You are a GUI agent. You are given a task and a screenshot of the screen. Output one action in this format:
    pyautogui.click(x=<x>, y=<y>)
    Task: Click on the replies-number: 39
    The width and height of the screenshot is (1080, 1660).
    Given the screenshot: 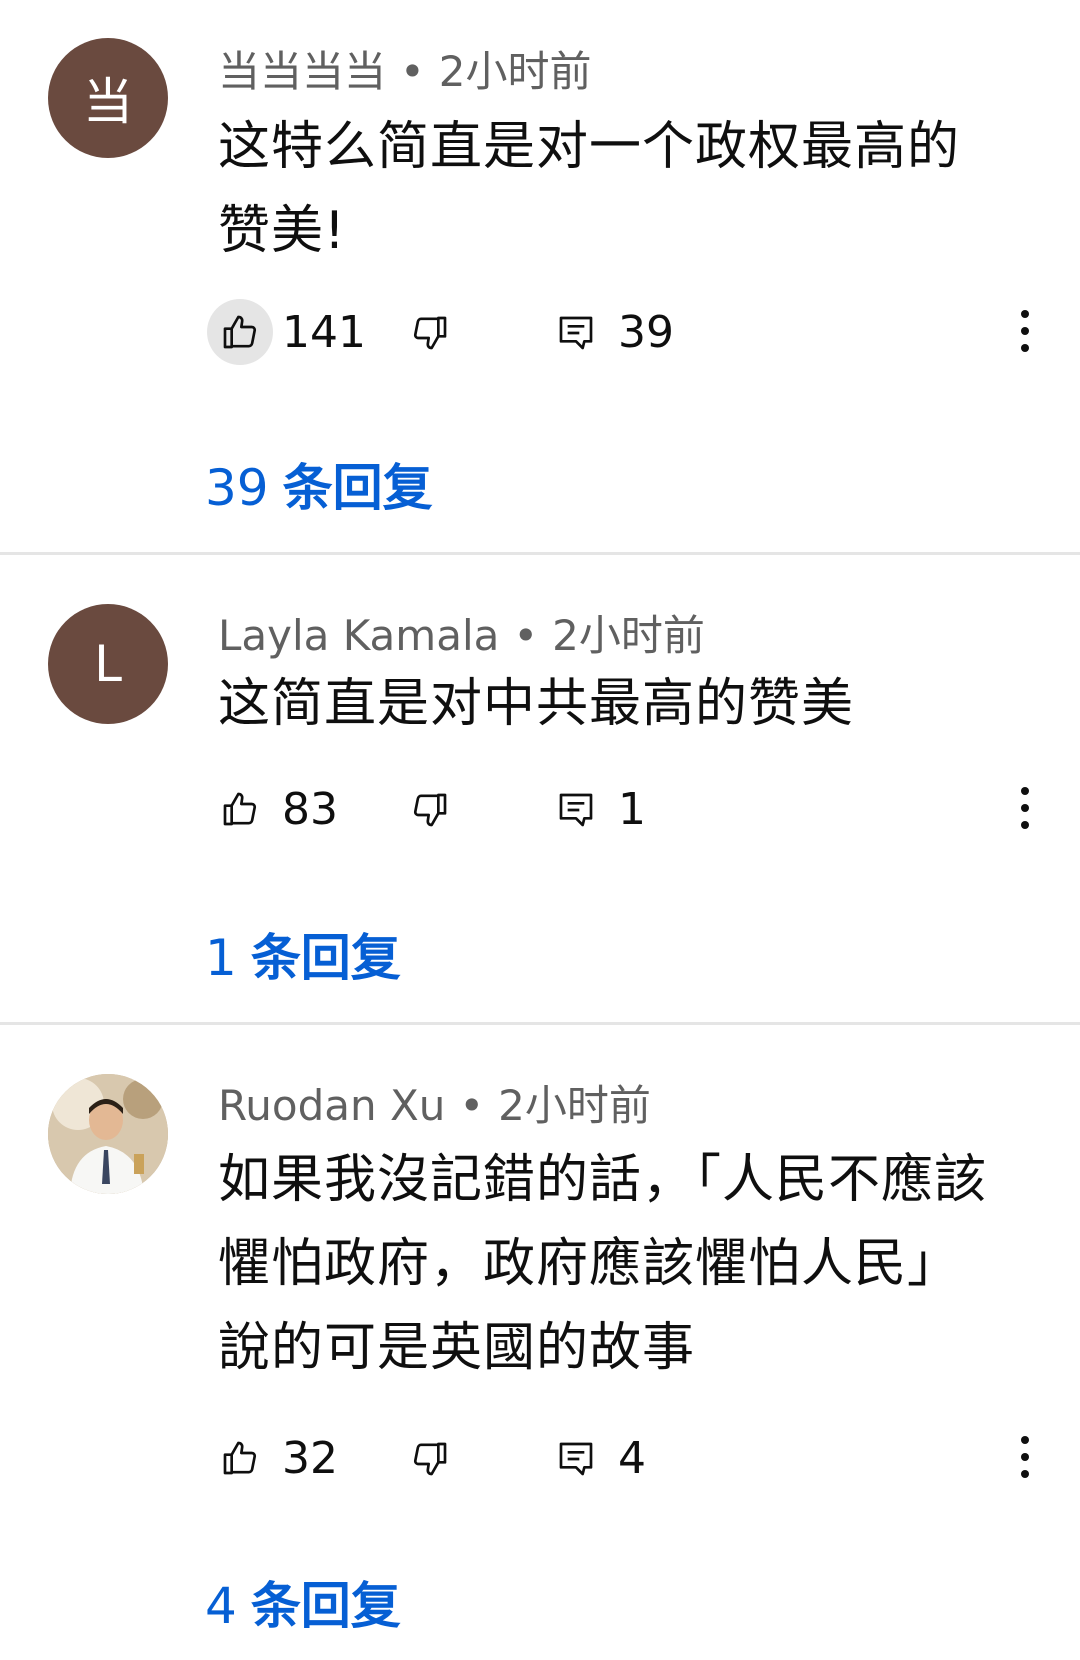 What is the action you would take?
    pyautogui.click(x=237, y=488)
    